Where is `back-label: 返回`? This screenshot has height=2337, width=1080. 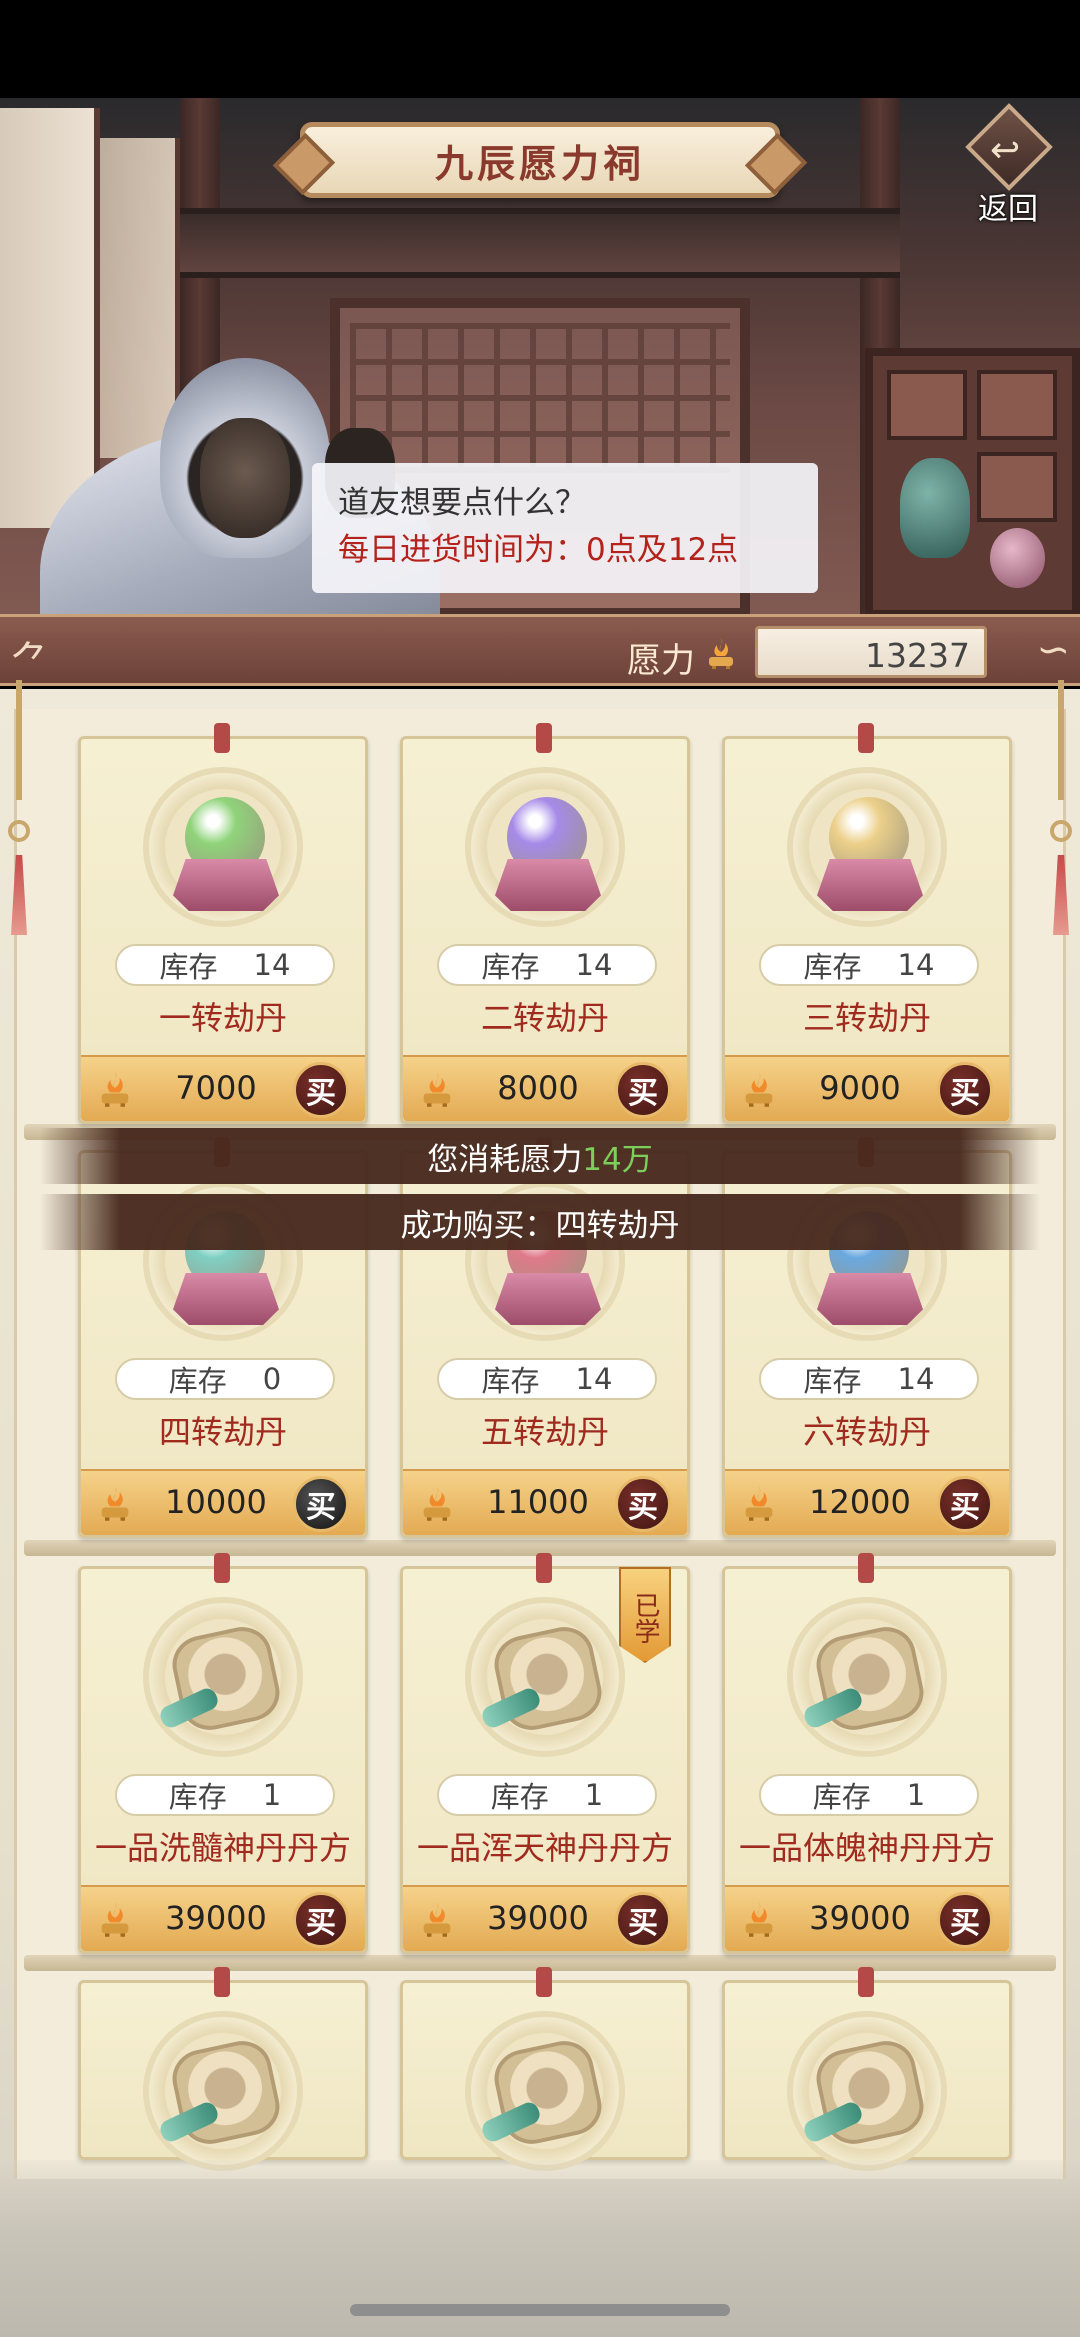 back-label: 返回 is located at coordinates (1008, 209).